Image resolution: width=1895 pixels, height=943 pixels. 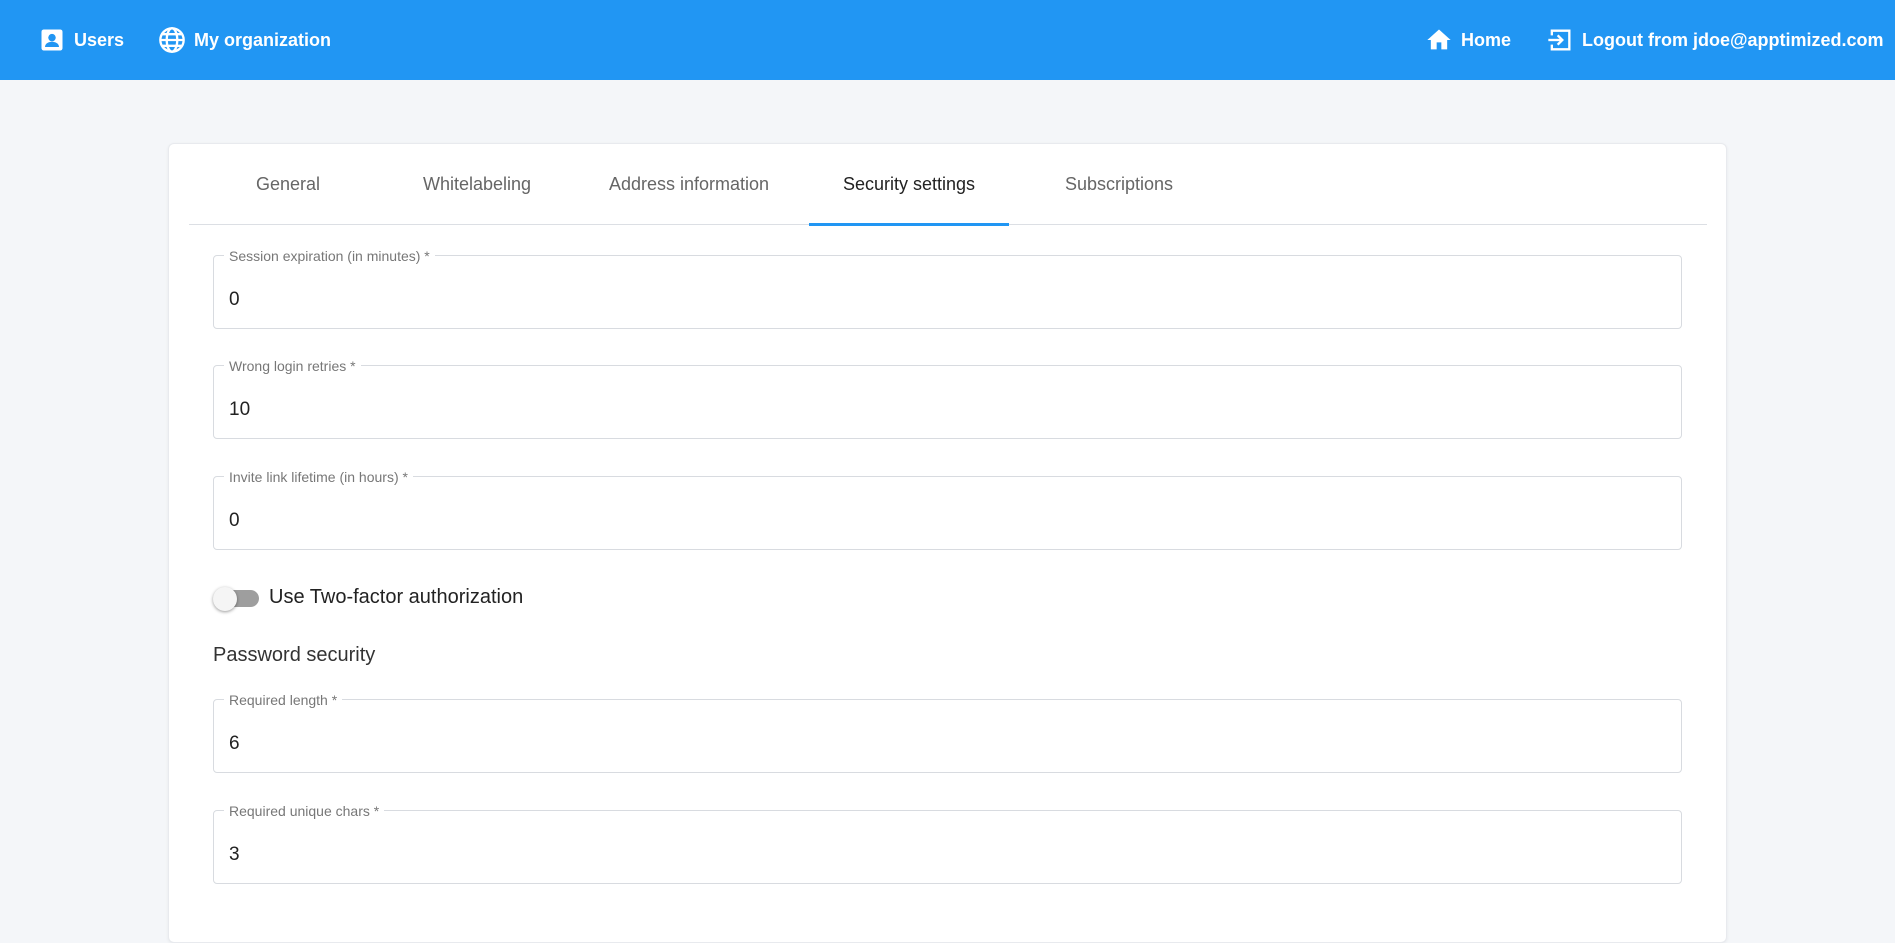 I want to click on nav-logout-link: Logout from jdoe@apptimized.com, so click(x=1715, y=40).